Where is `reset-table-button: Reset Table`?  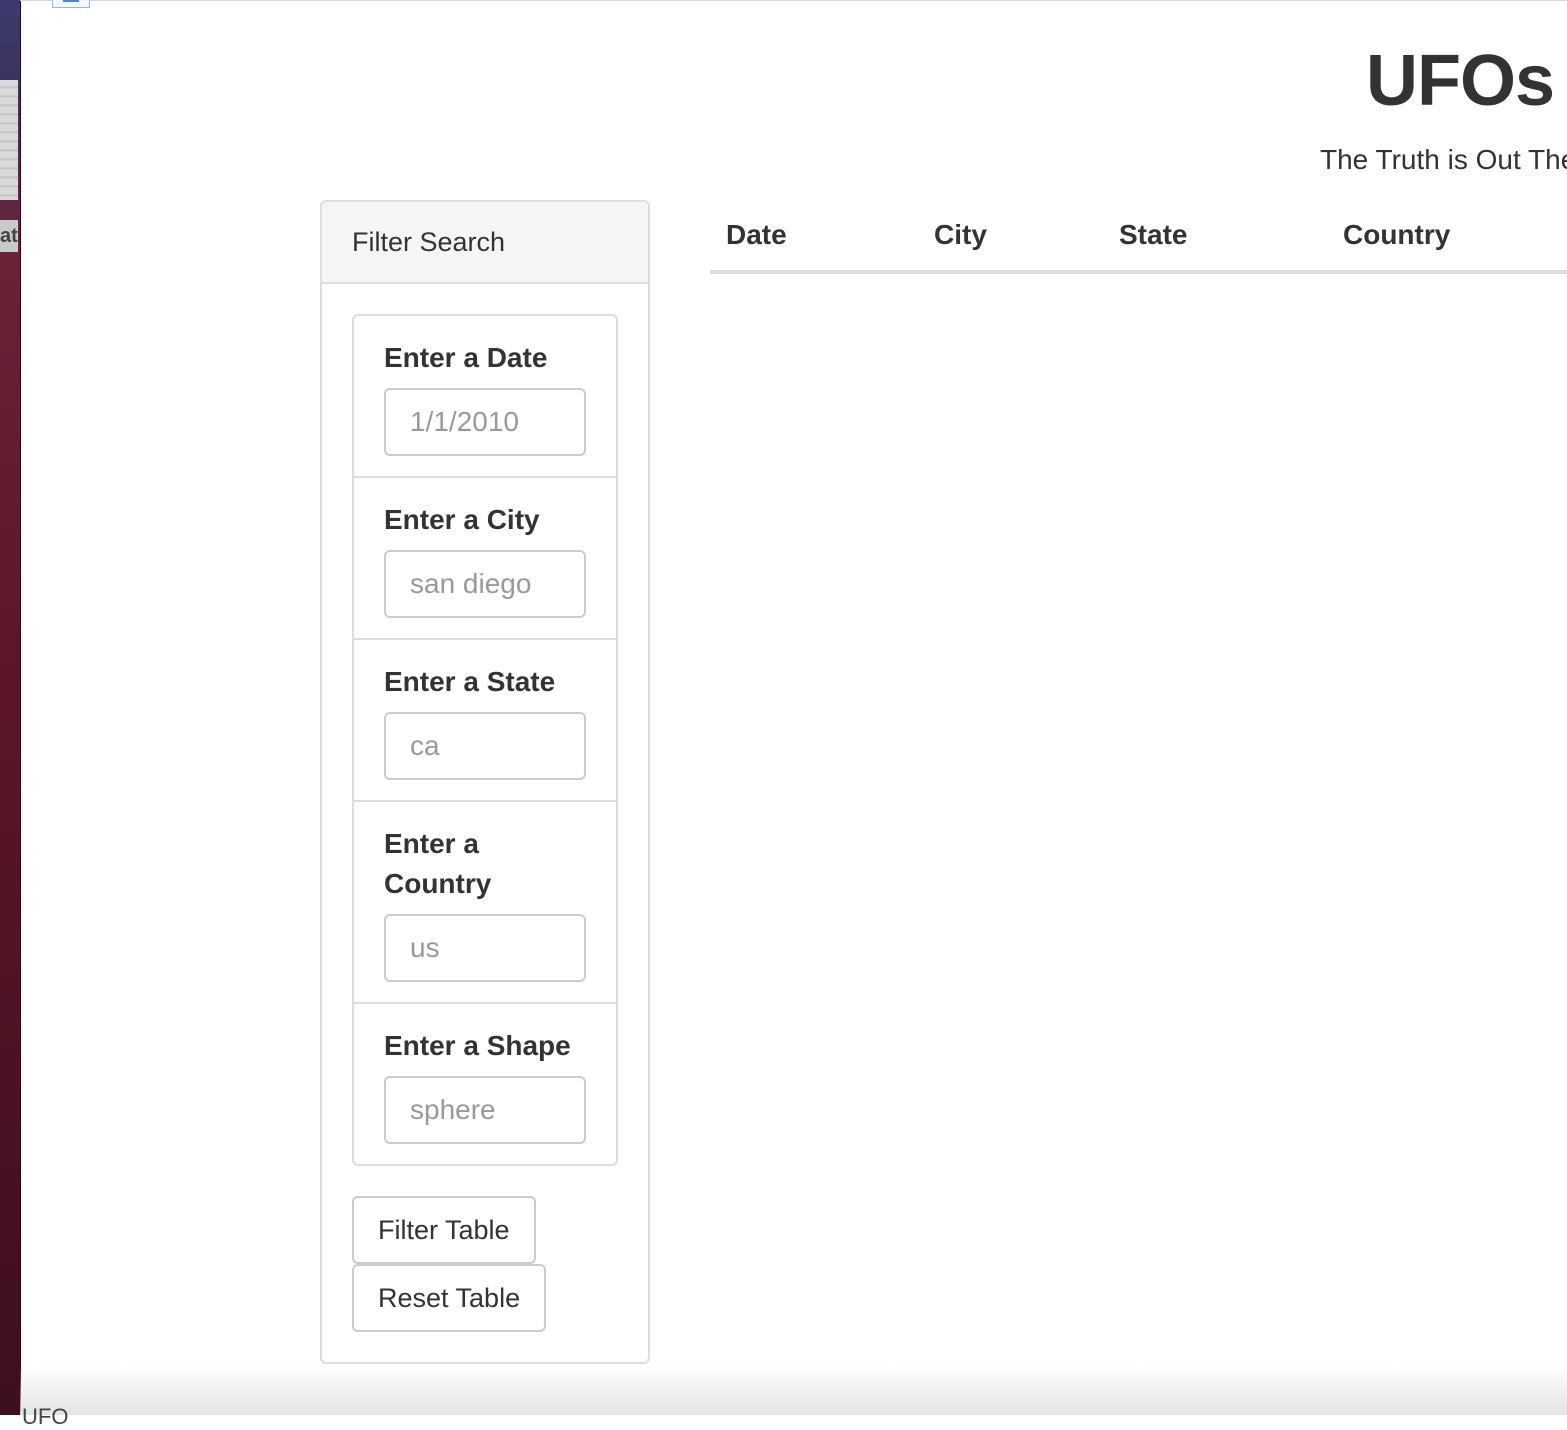 reset-table-button: Reset Table is located at coordinates (449, 1298).